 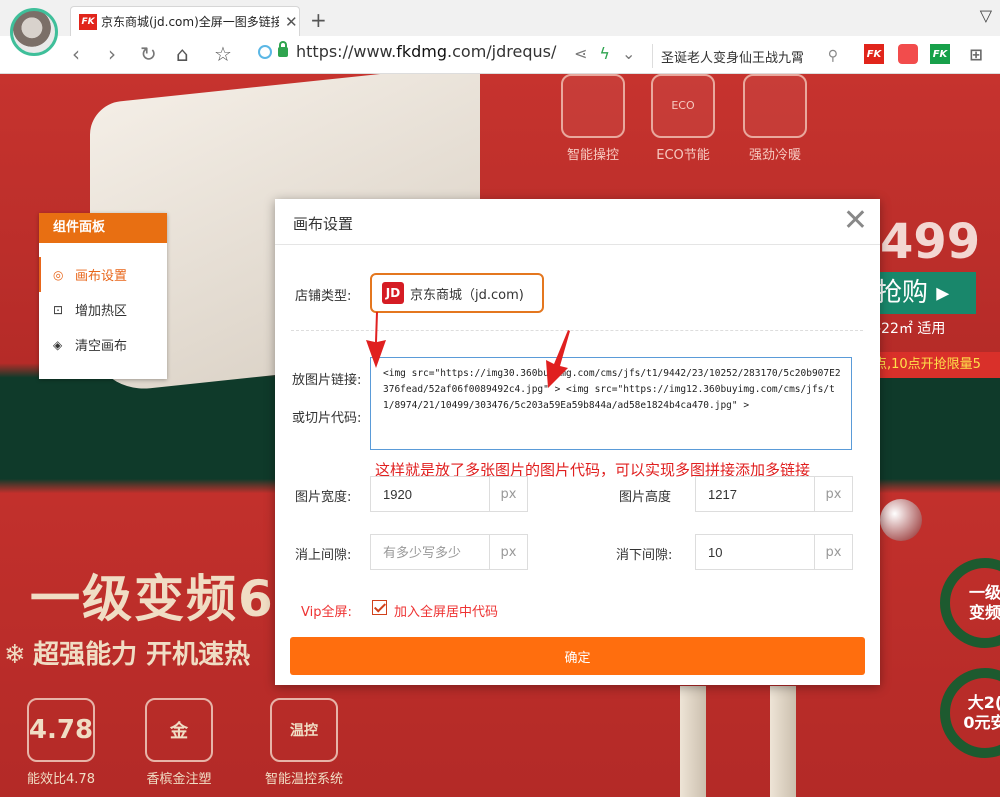 I want to click on security-shield-icon, so click(x=265, y=51).